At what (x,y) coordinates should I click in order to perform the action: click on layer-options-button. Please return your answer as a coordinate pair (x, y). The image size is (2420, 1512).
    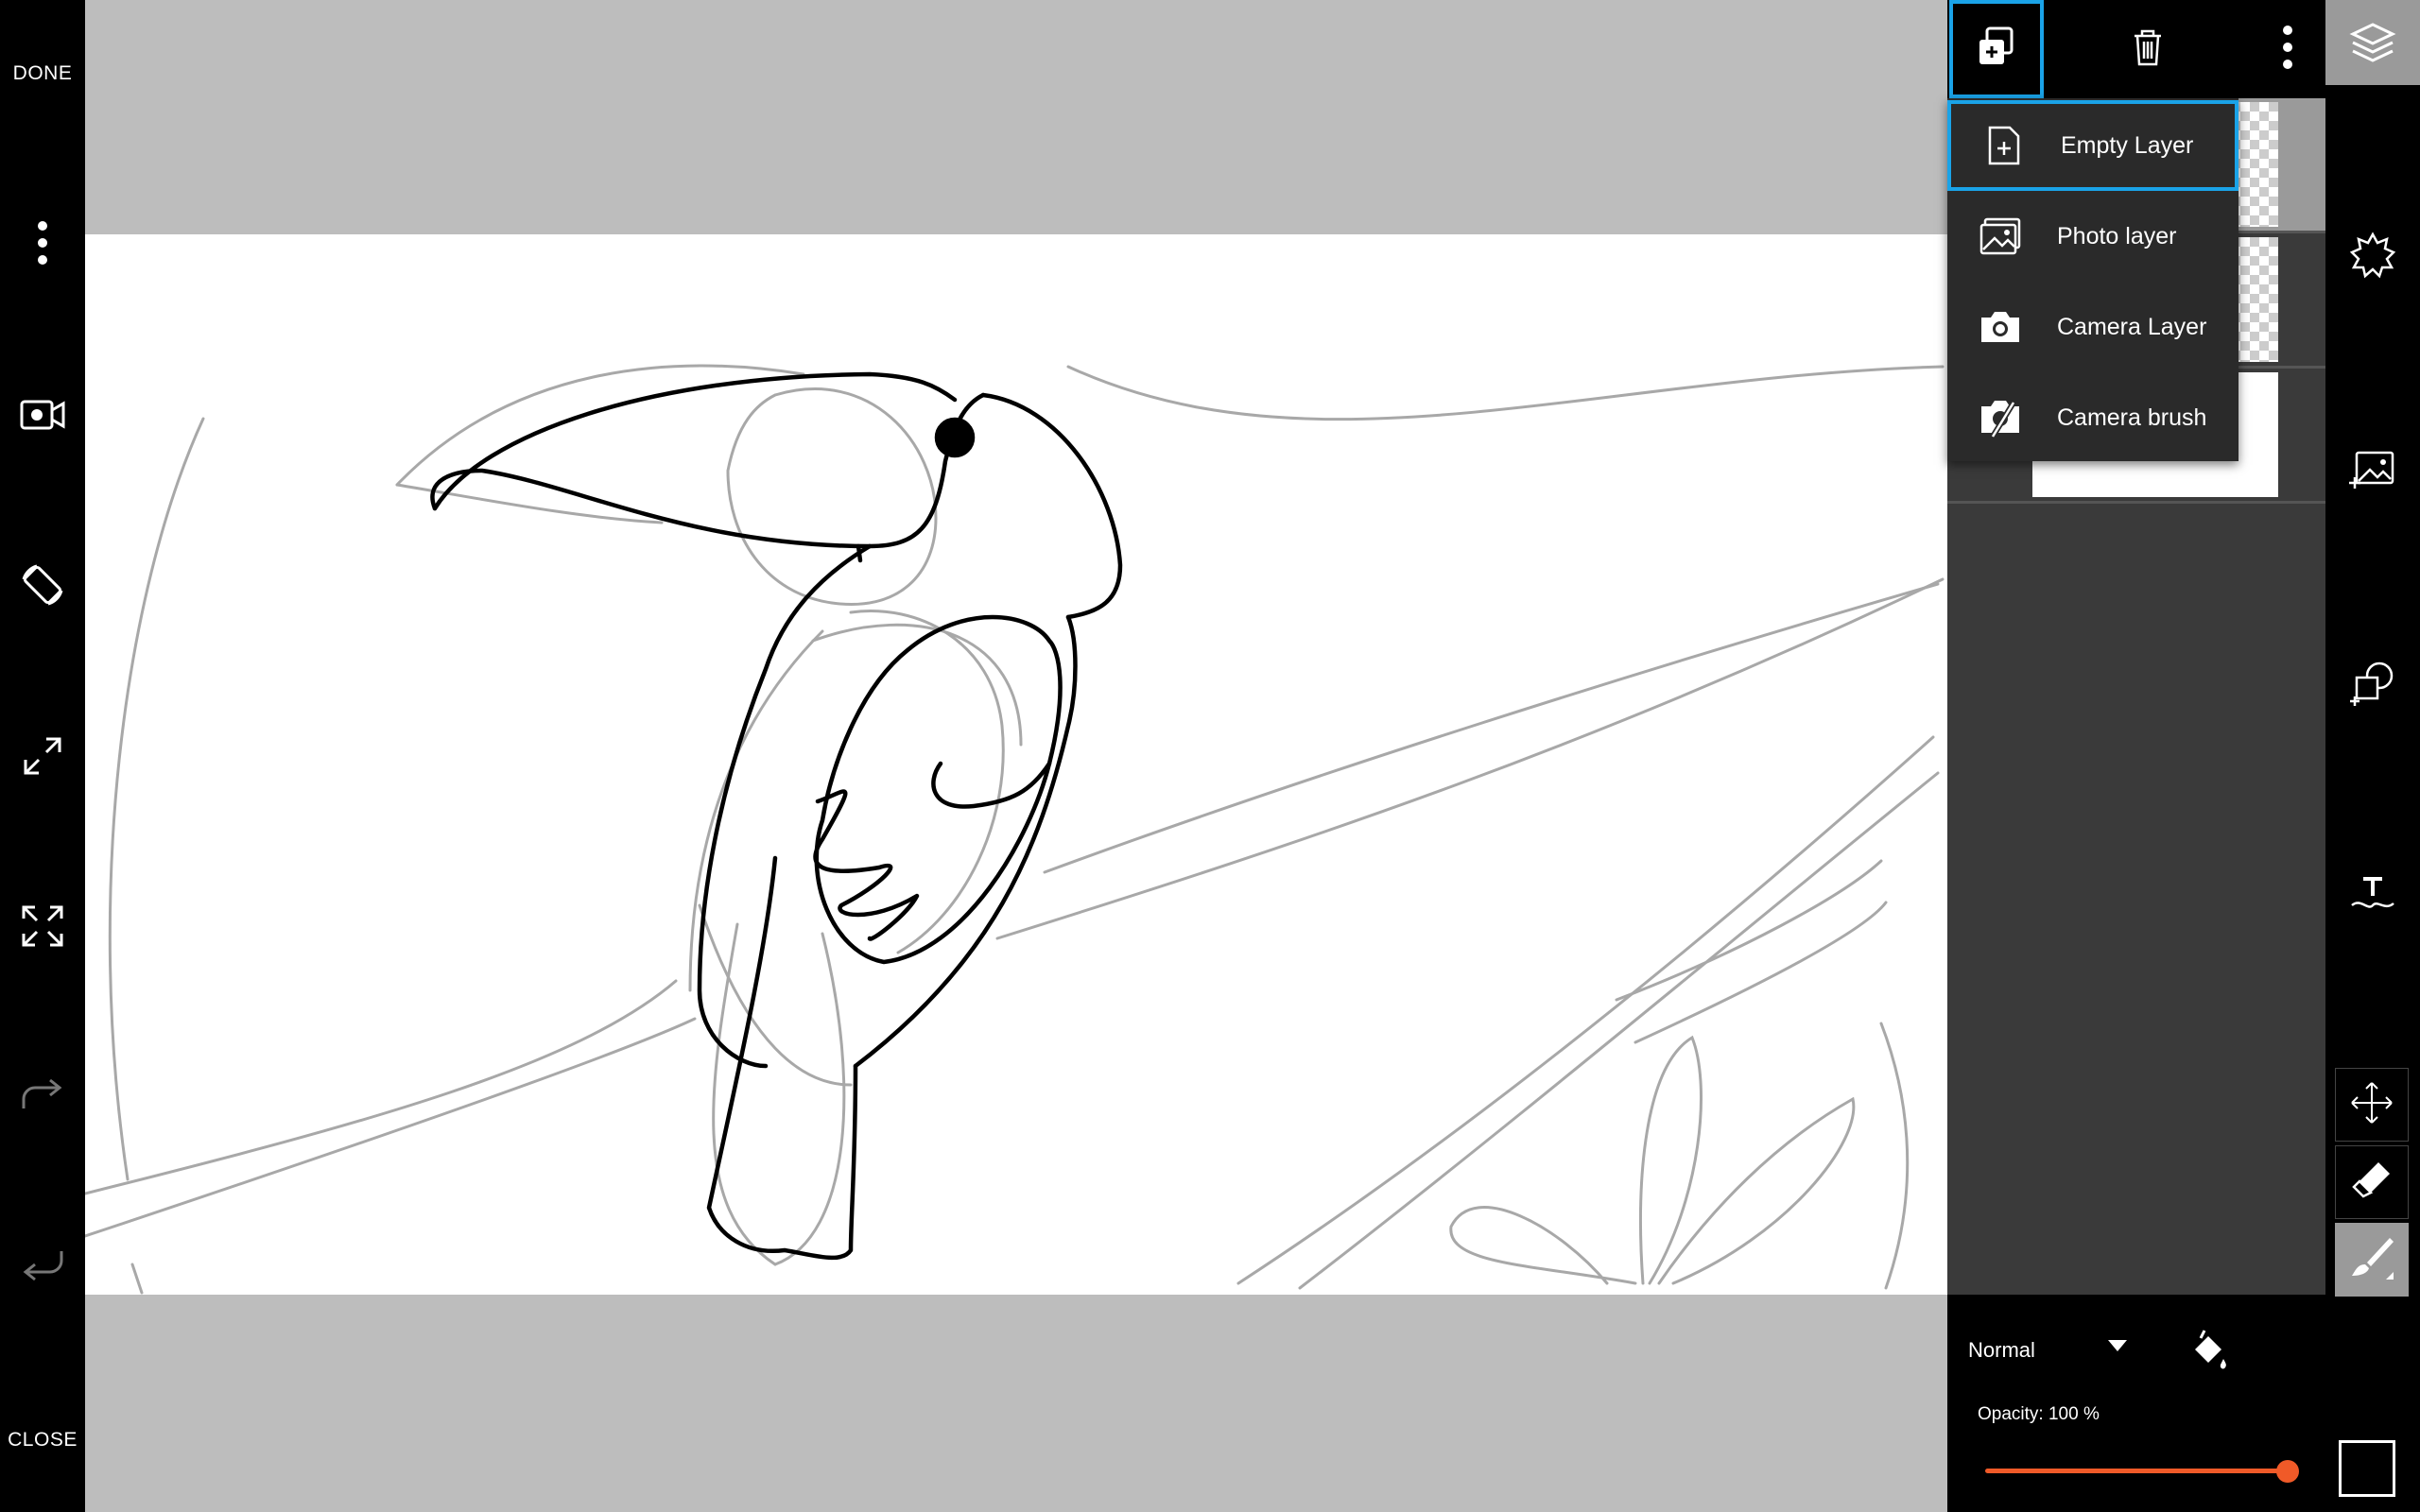
    Looking at the image, I should click on (2287, 49).